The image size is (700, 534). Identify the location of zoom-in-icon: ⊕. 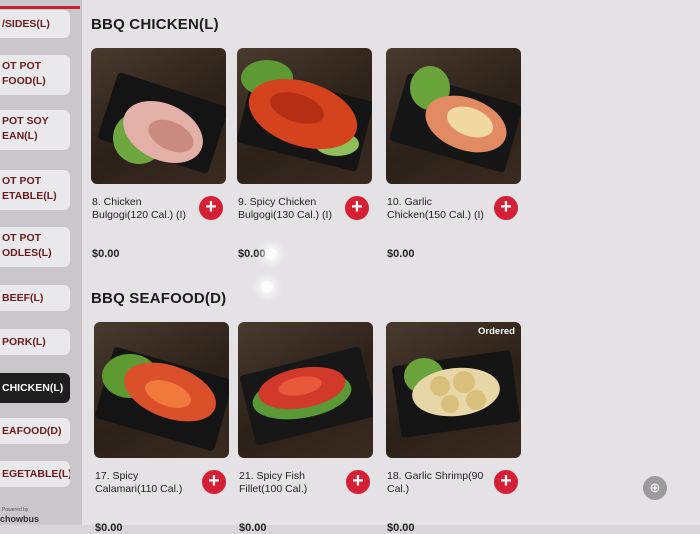
(655, 487).